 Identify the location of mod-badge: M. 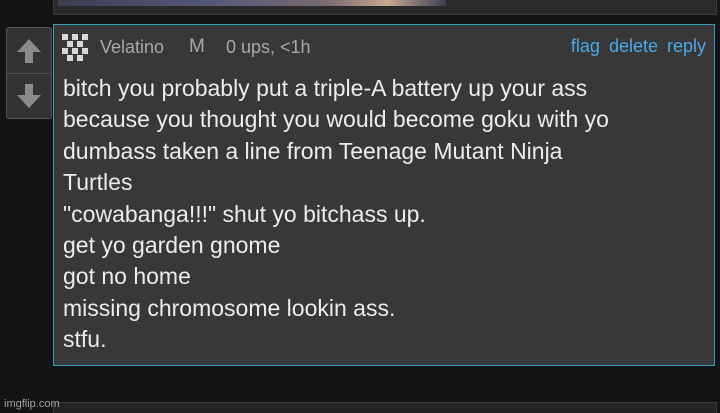
(197, 46).